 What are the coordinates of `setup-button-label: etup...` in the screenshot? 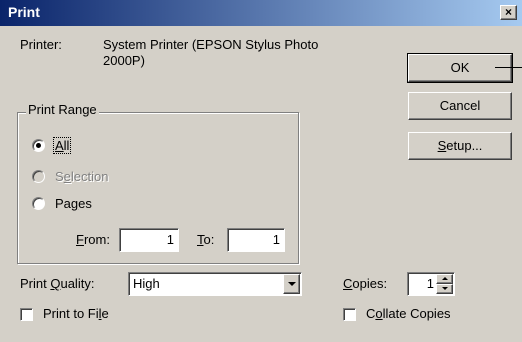 It's located at (464, 145).